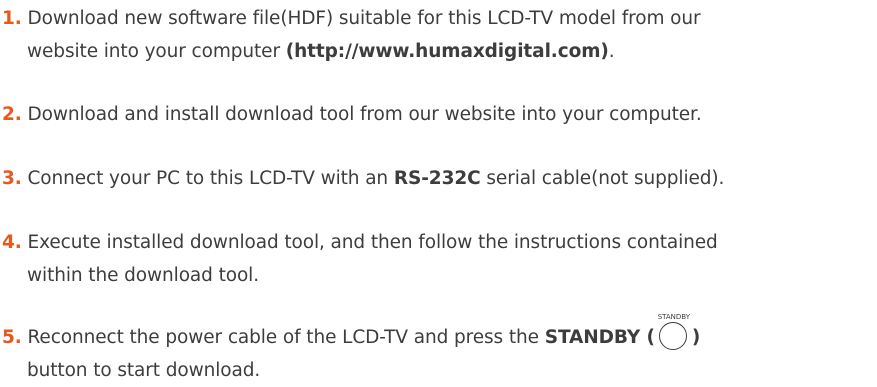 The width and height of the screenshot is (877, 387). I want to click on step-text: button to start download., so click(144, 370).